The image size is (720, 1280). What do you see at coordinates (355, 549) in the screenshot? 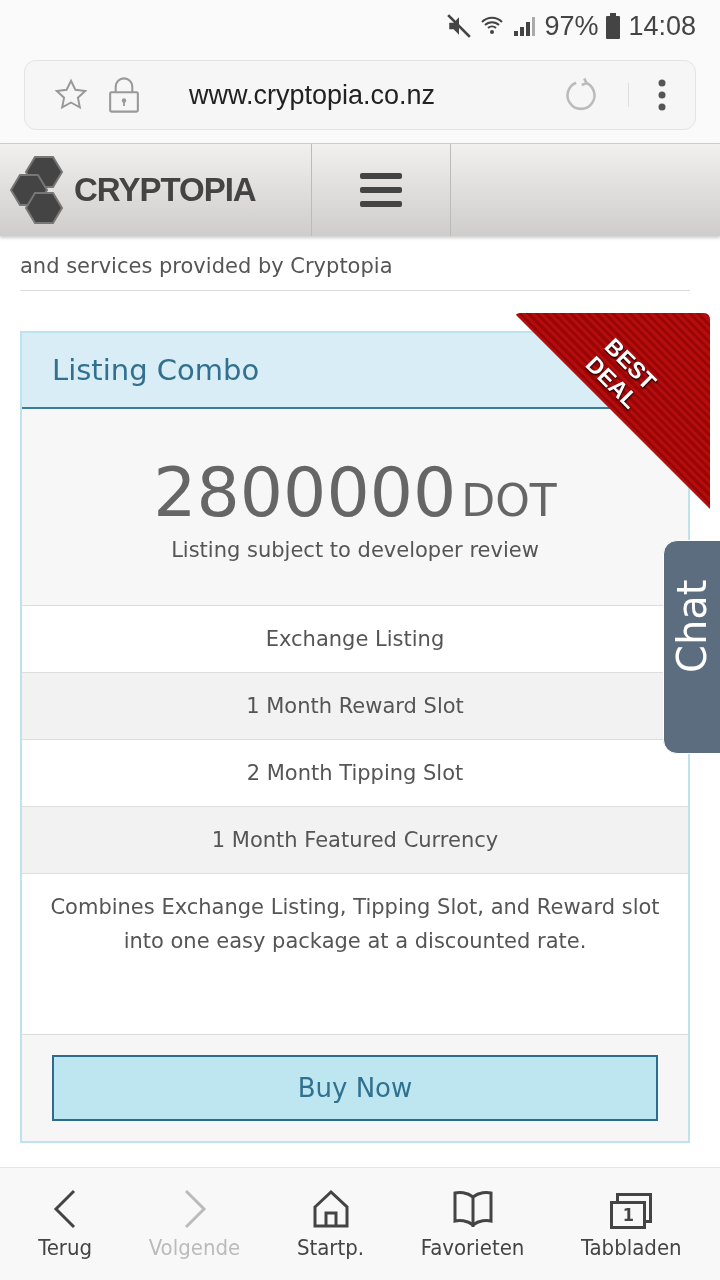
I see `price-note: Listing subject to developer review` at bounding box center [355, 549].